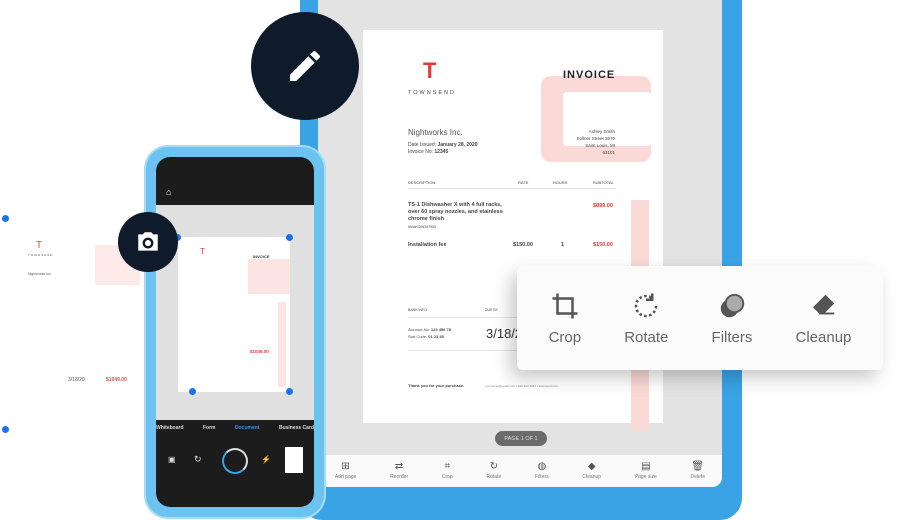 The height and width of the screenshot is (520, 900). I want to click on rotate-tool-button: Rotate, so click(646, 318).